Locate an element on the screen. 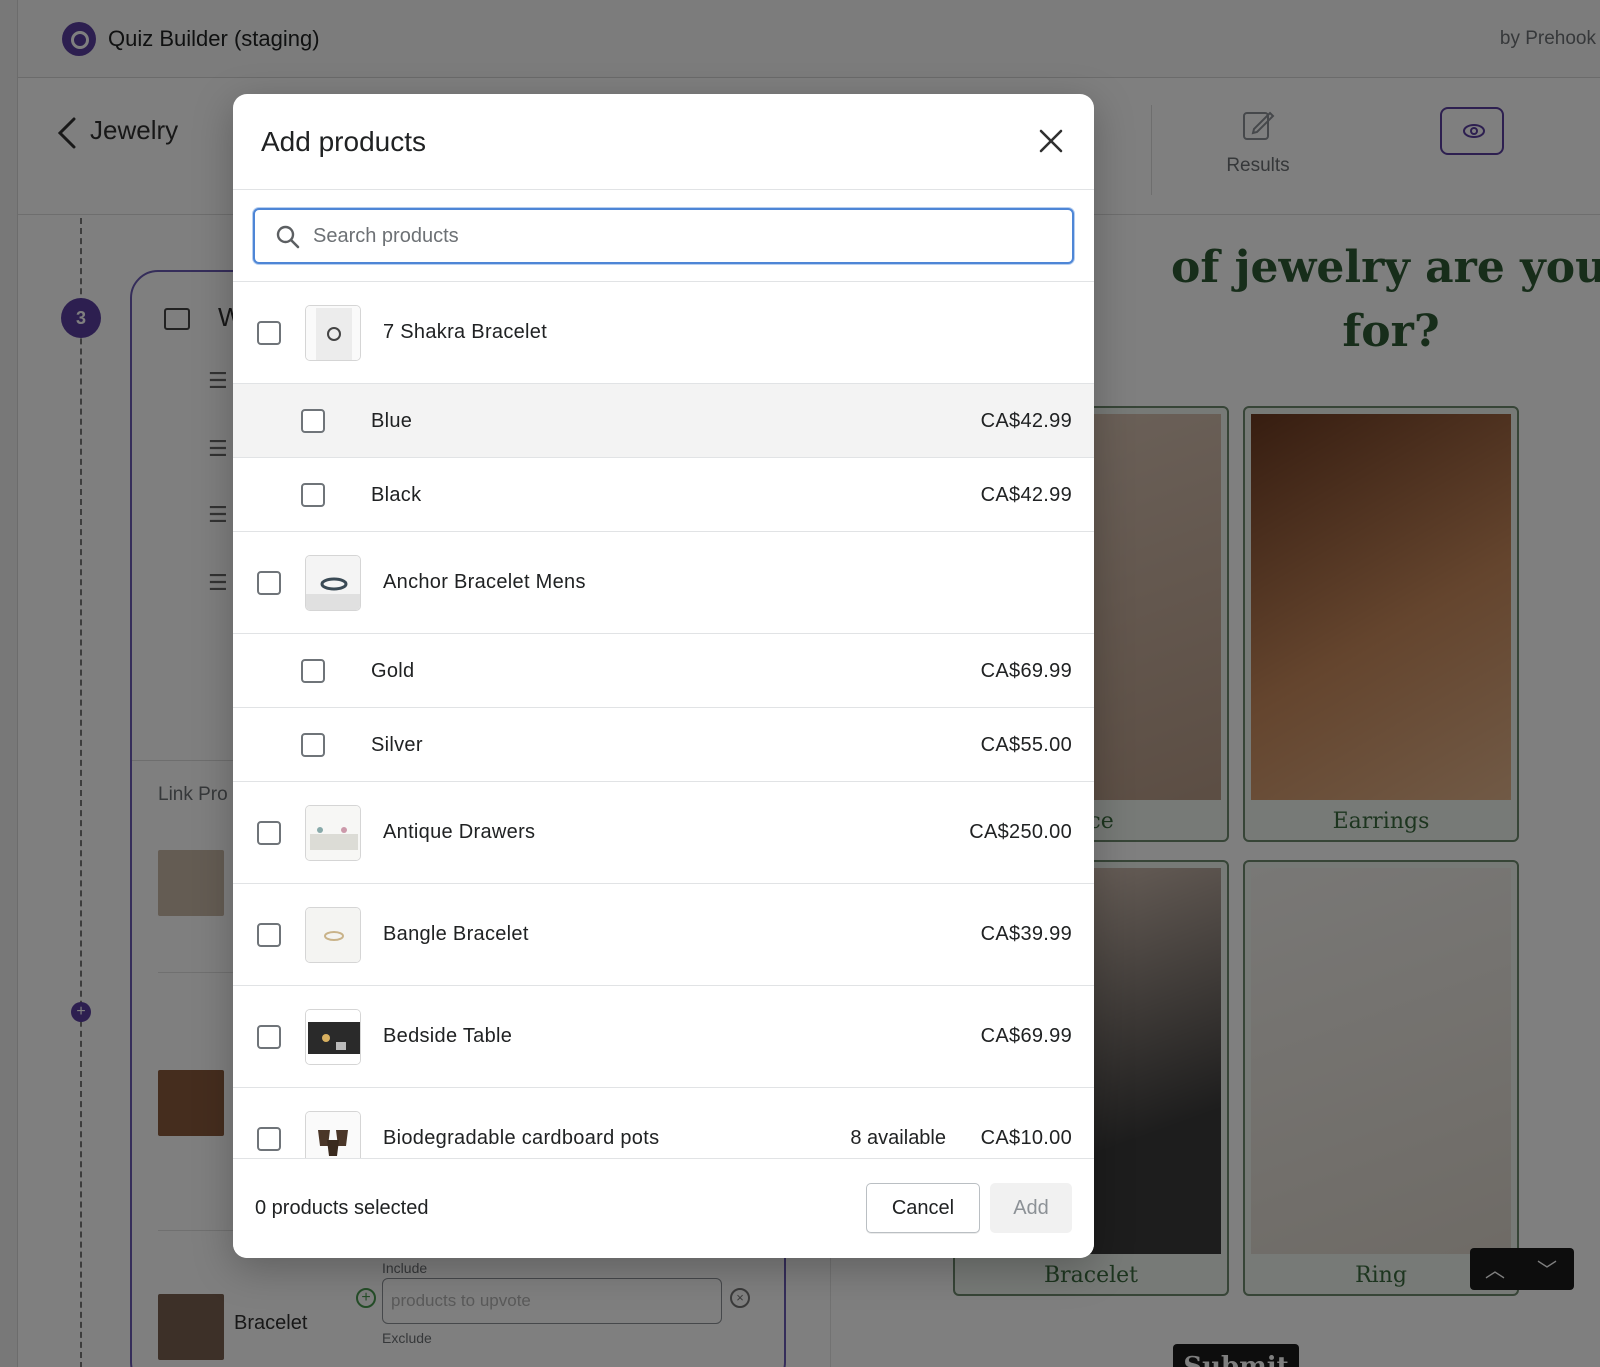 The height and width of the screenshot is (1367, 1600). product-name: Biodegradable cardboard pots is located at coordinates (521, 1138).